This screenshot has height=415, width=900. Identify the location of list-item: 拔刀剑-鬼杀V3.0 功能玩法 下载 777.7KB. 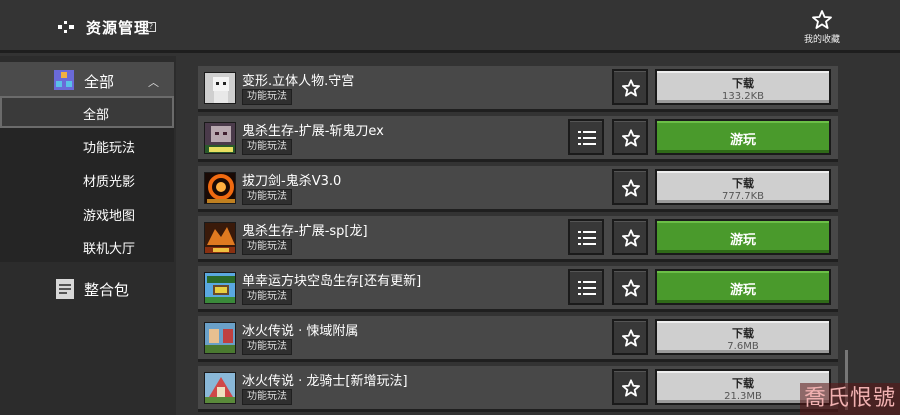
(518, 189).